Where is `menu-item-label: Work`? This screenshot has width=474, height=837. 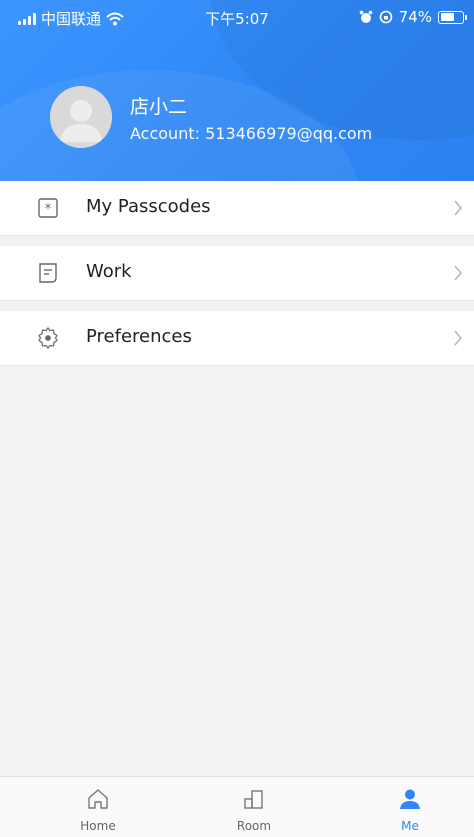 menu-item-label: Work is located at coordinates (109, 271).